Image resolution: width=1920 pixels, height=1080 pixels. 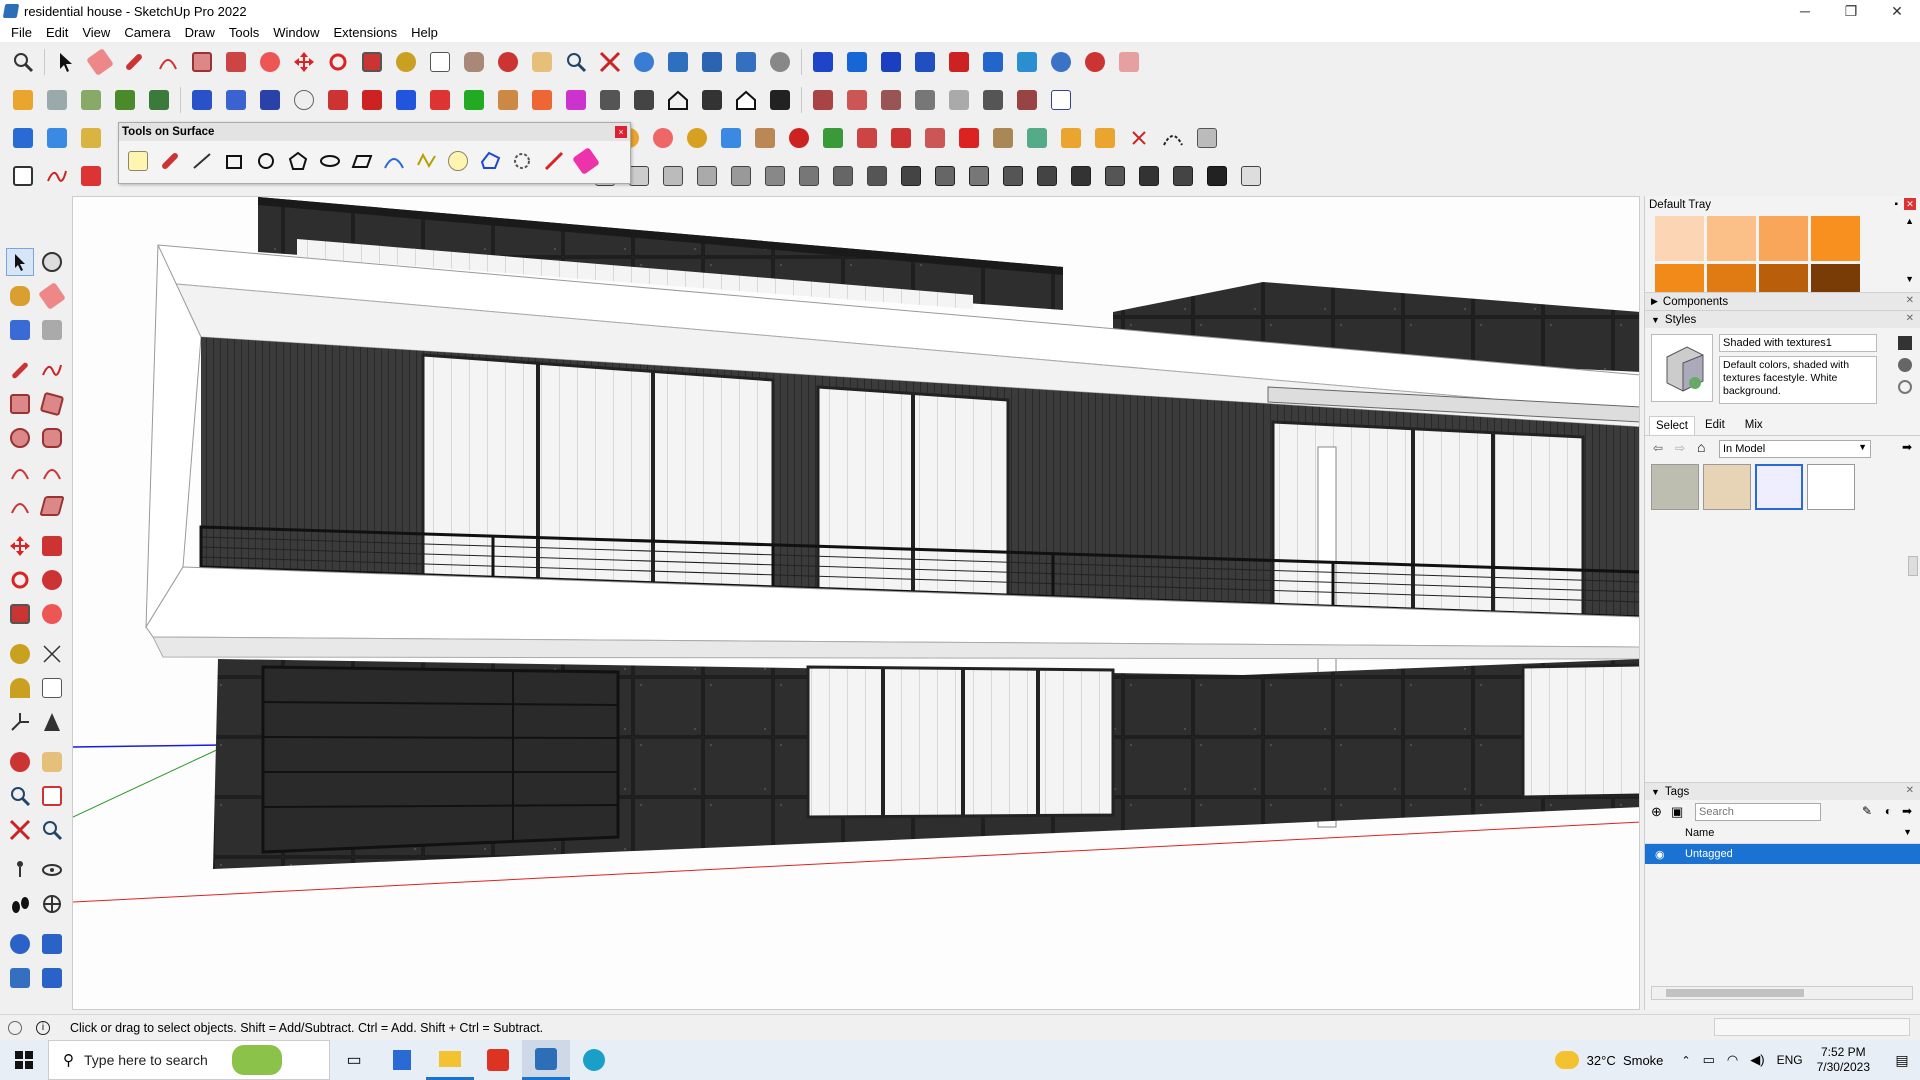 I want to click on tool-icon-h, so click(x=1061, y=100).